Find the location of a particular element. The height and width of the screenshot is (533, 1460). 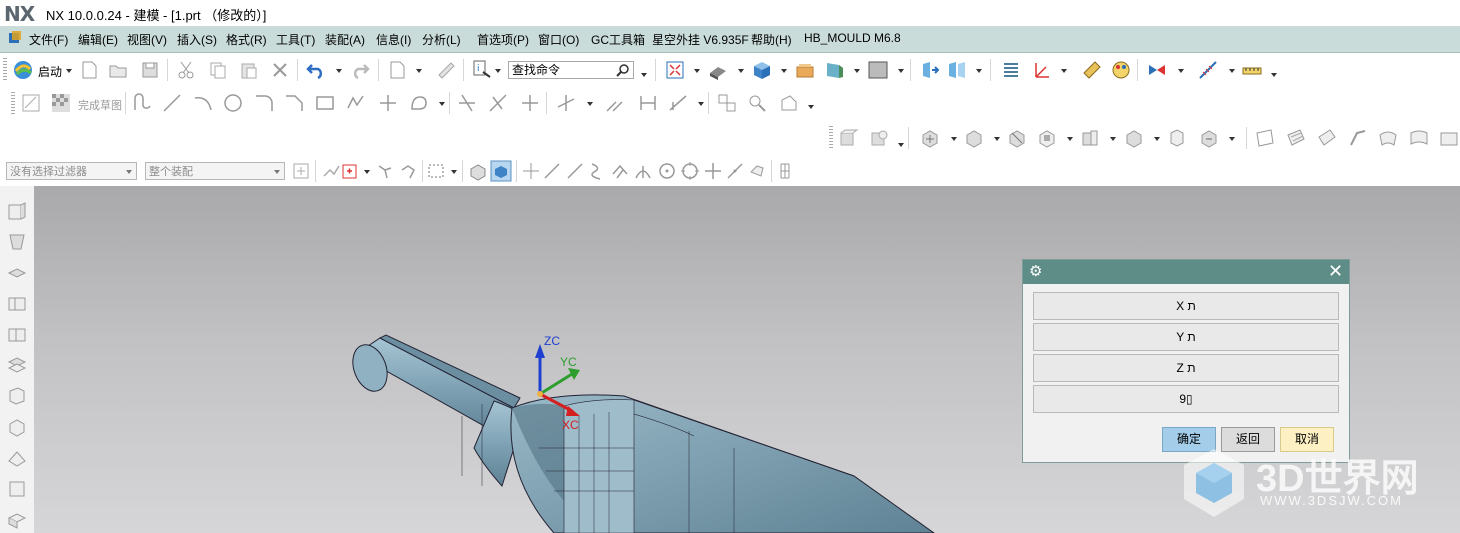

ruler-icon is located at coordinates (1252, 70).